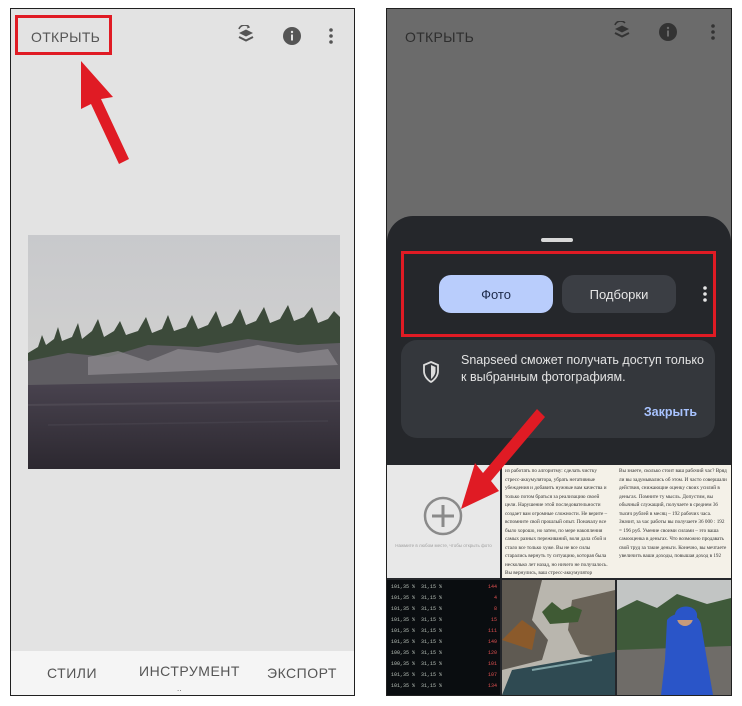 This screenshot has width=742, height=706. Describe the element at coordinates (444, 642) in the screenshot. I see `data-row: 101,35 % 31,15 % 149` at that location.